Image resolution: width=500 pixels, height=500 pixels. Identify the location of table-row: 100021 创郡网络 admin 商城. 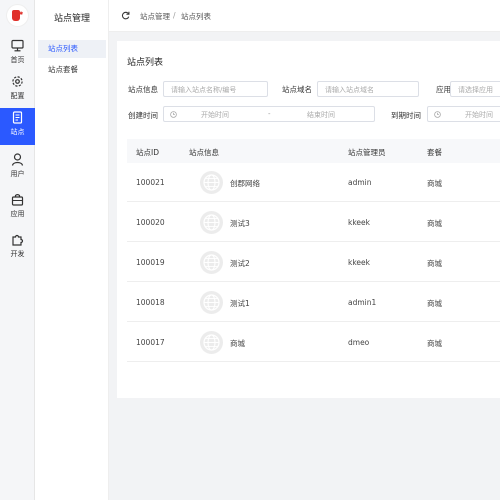
(313, 182).